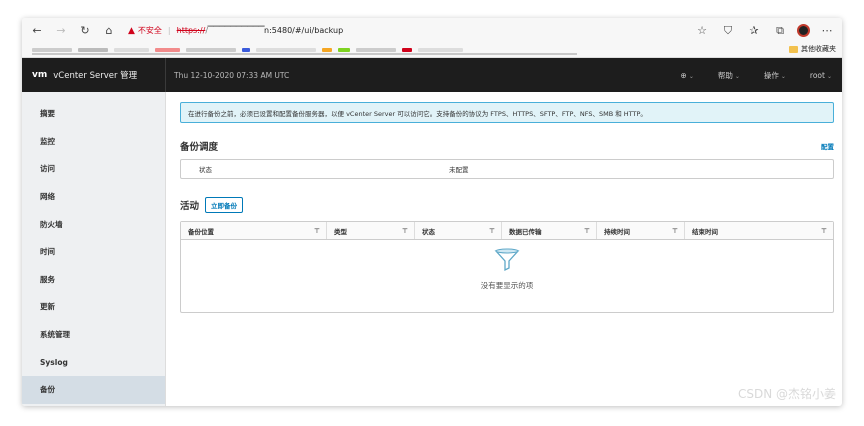 The height and width of the screenshot is (426, 864). Describe the element at coordinates (47, 252) in the screenshot. I see `sidebar-item-label: 时间` at that location.